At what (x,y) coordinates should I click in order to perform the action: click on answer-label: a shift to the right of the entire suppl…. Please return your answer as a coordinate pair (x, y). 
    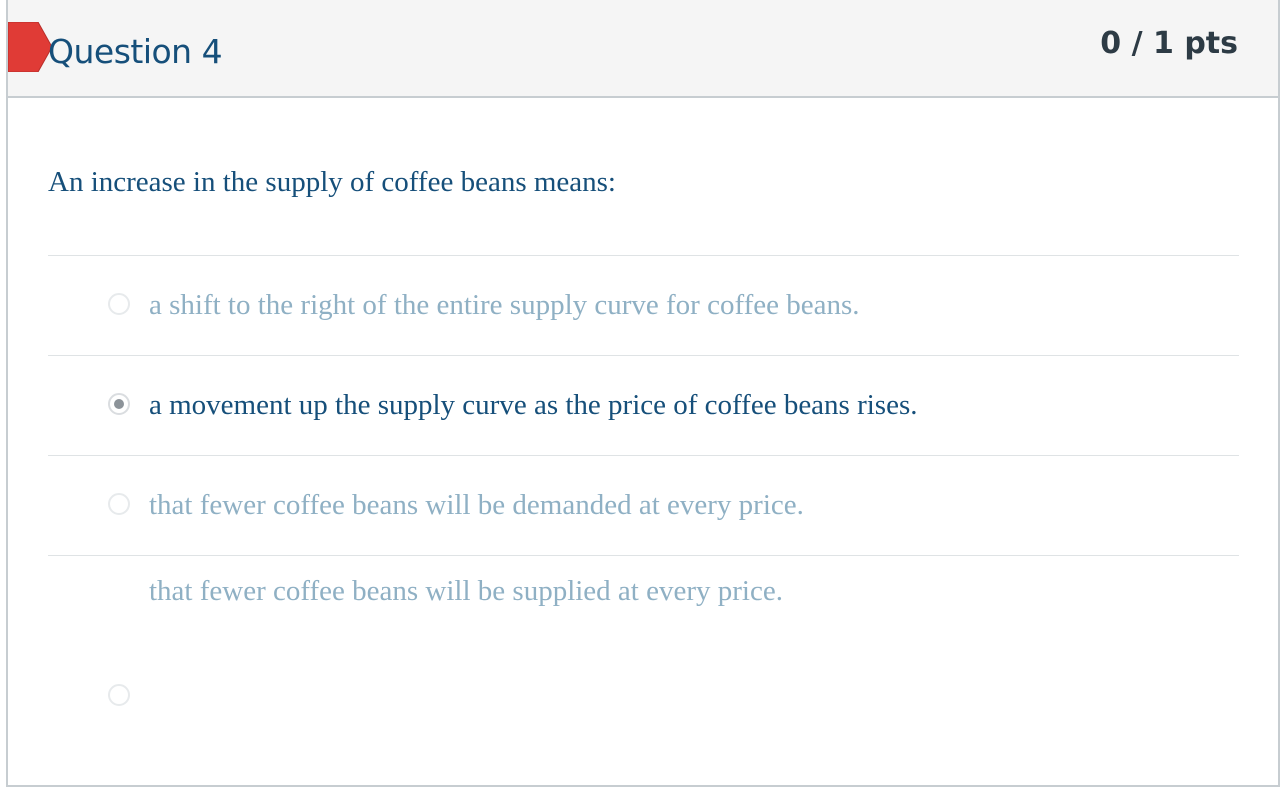
    Looking at the image, I should click on (504, 305).